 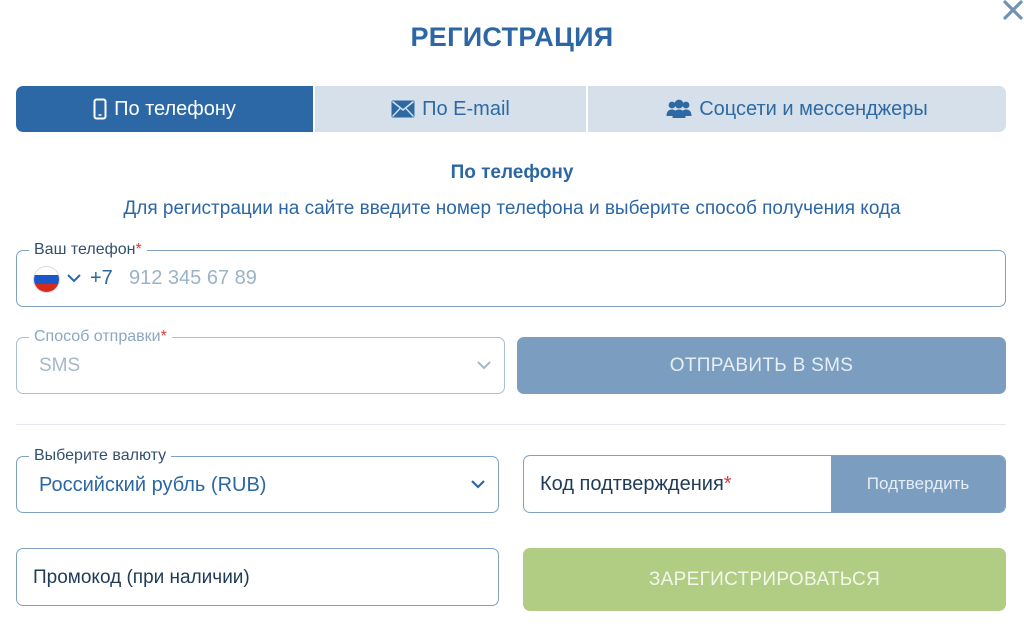 What do you see at coordinates (813, 108) in the screenshot?
I see `tab-social-label: Соцсети и мессенджеры` at bounding box center [813, 108].